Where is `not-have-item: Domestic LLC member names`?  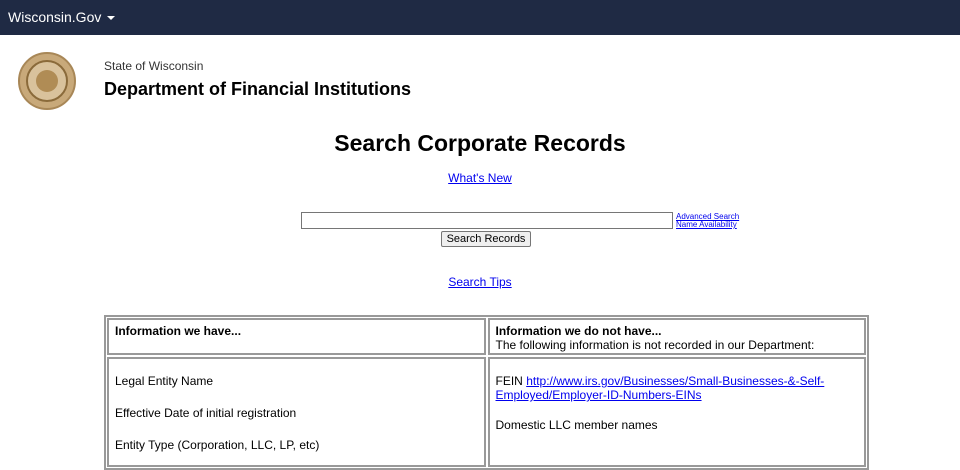
not-have-item: Domestic LLC member names is located at coordinates (576, 425).